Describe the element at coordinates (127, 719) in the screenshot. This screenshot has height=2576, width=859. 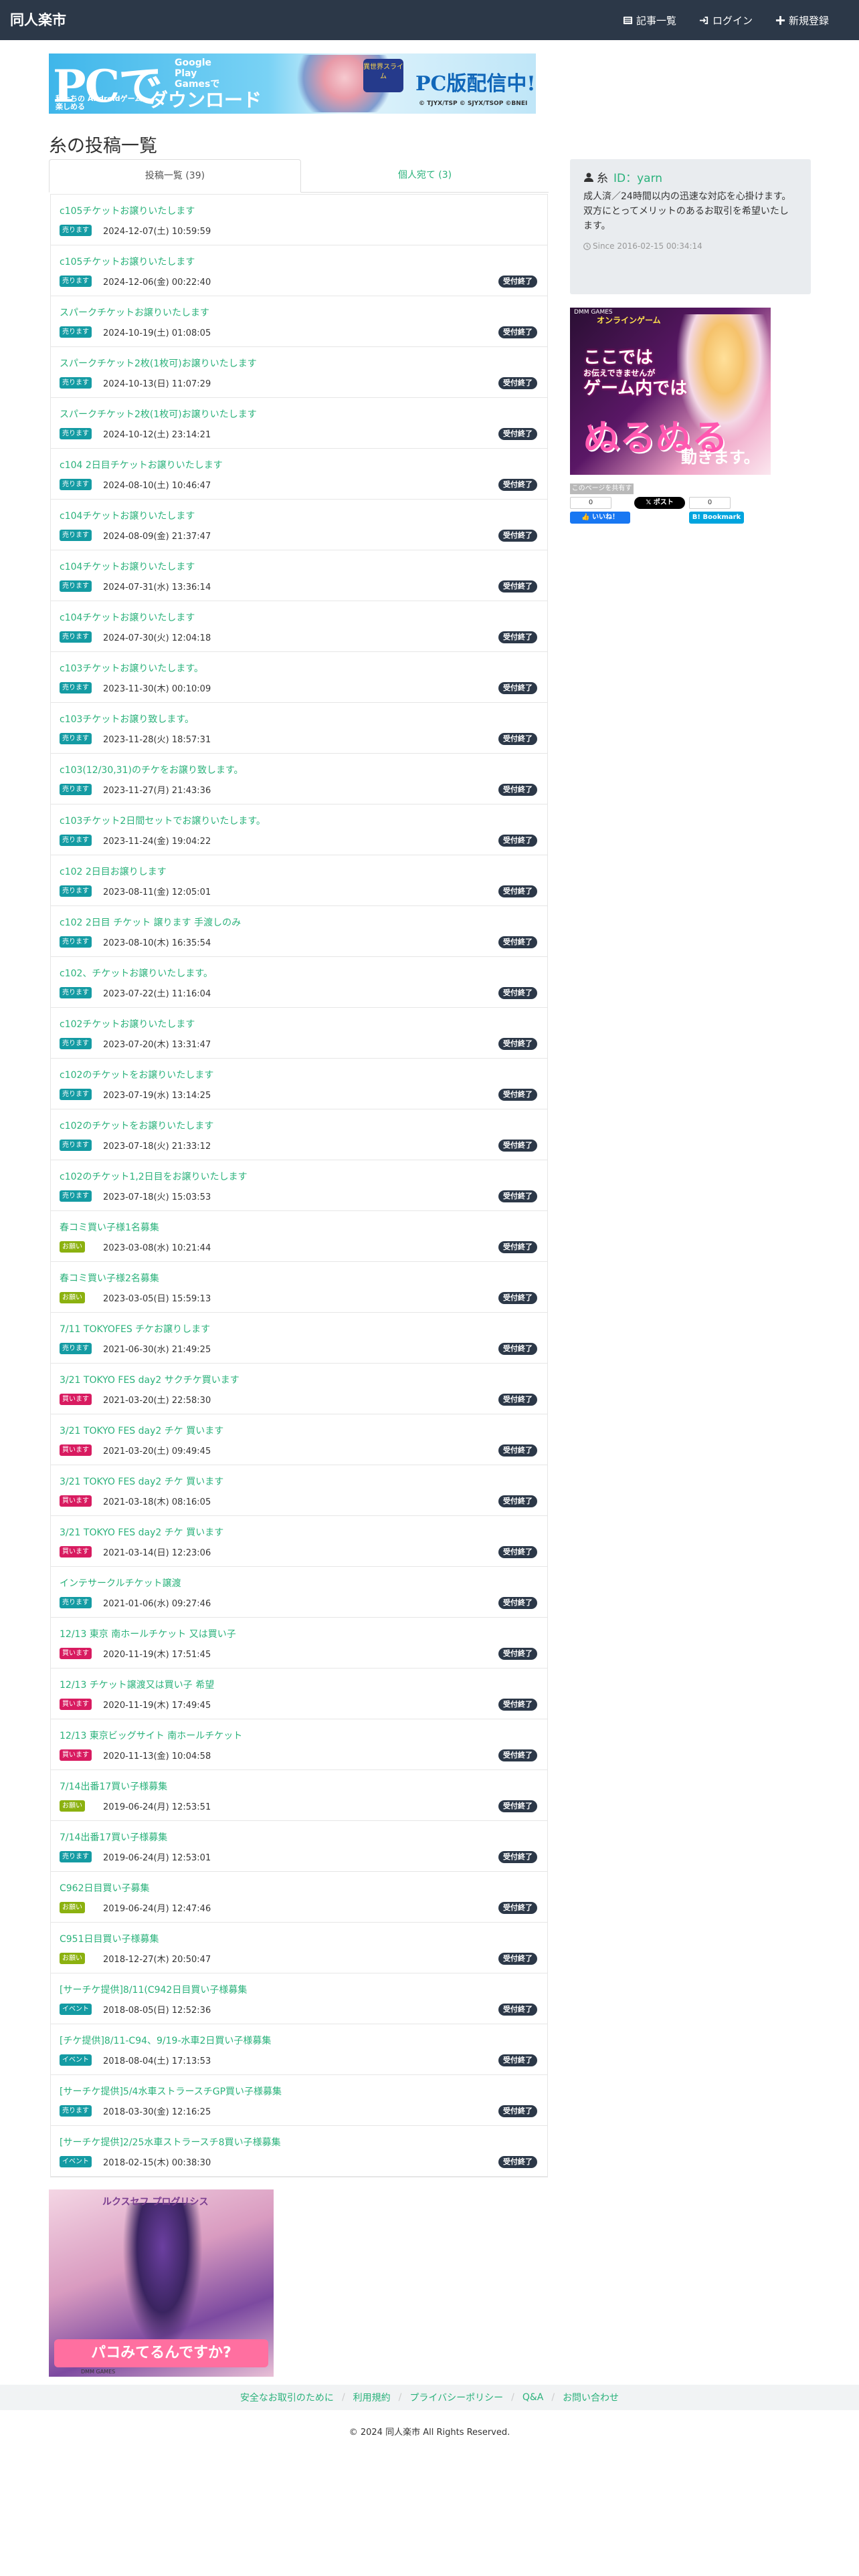
I see `post-title-link: c103チケットお譲り致します。` at that location.